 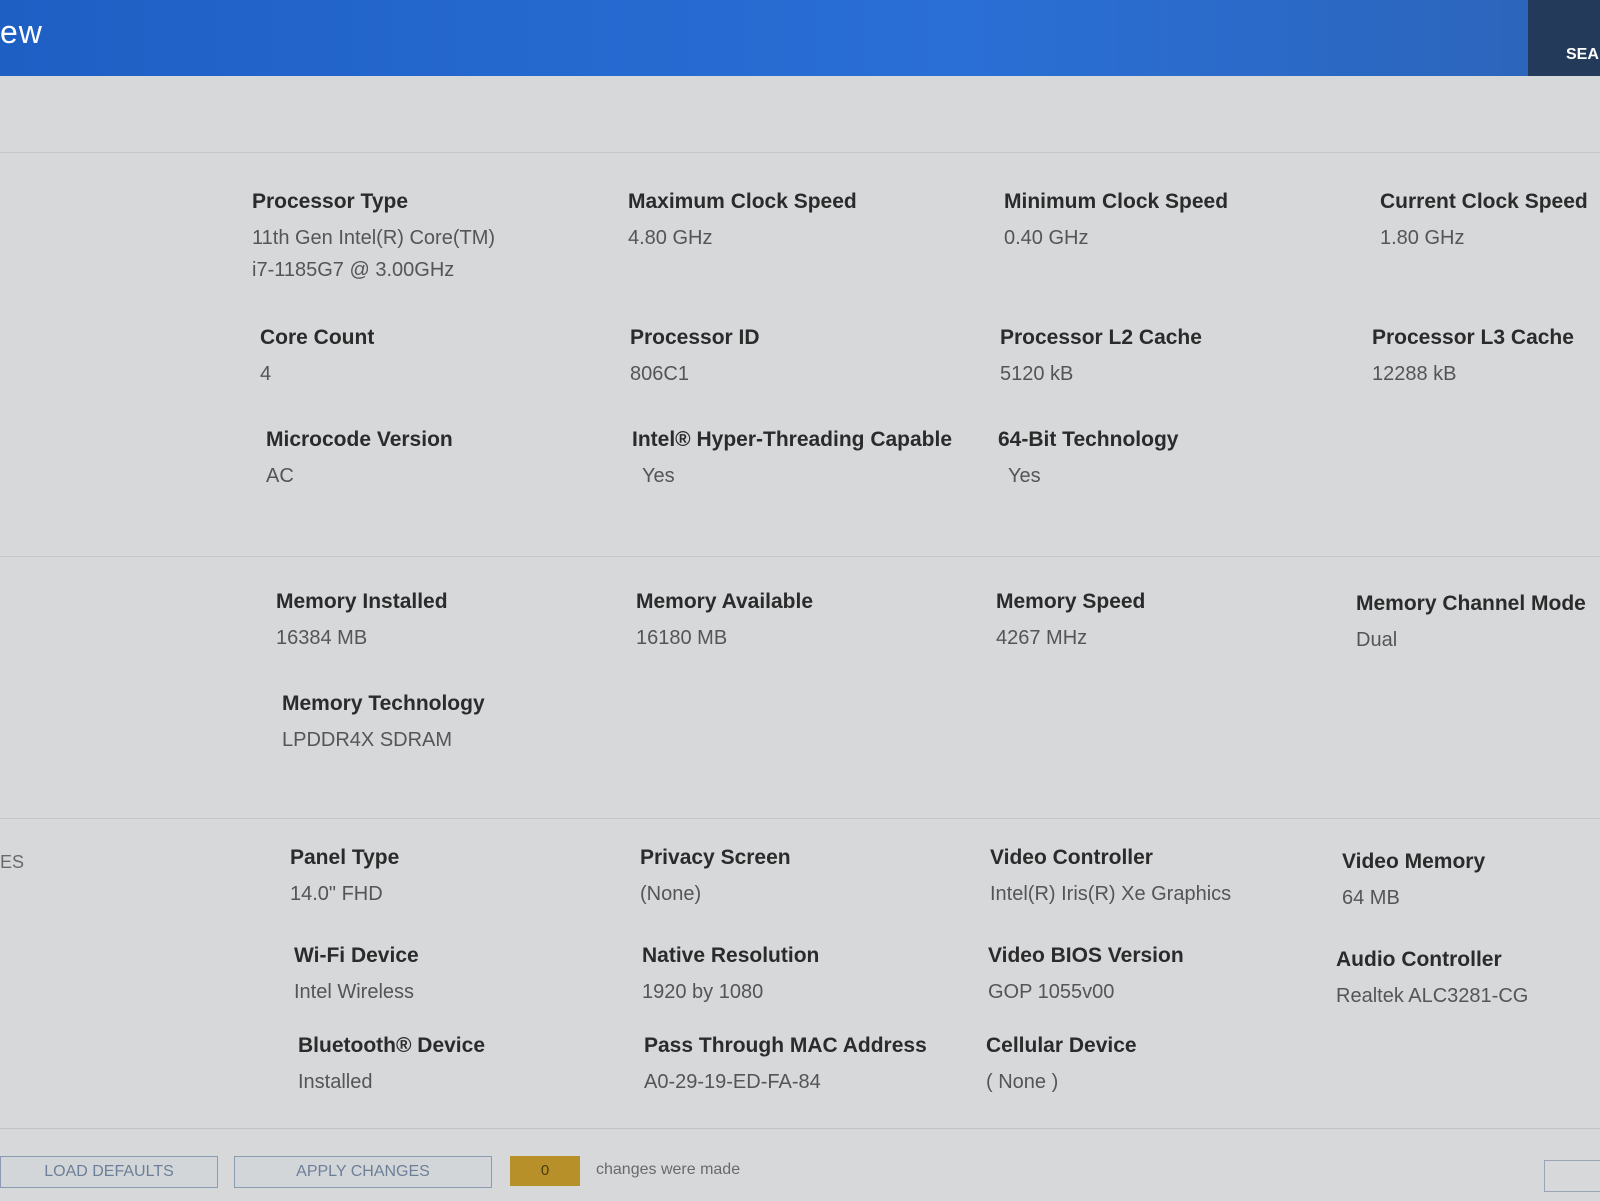 I want to click on memory-technology-value: LPDDR4X SDRAM, so click(x=367, y=740).